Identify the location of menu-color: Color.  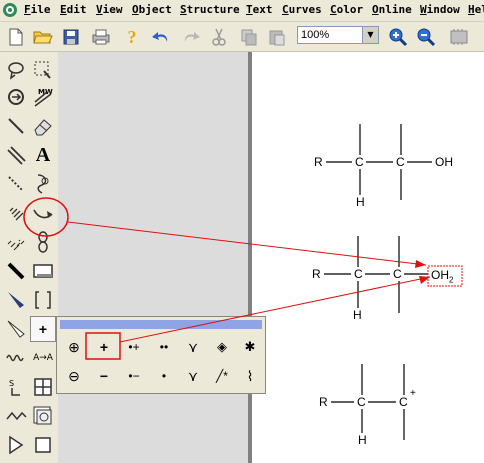
(346, 9).